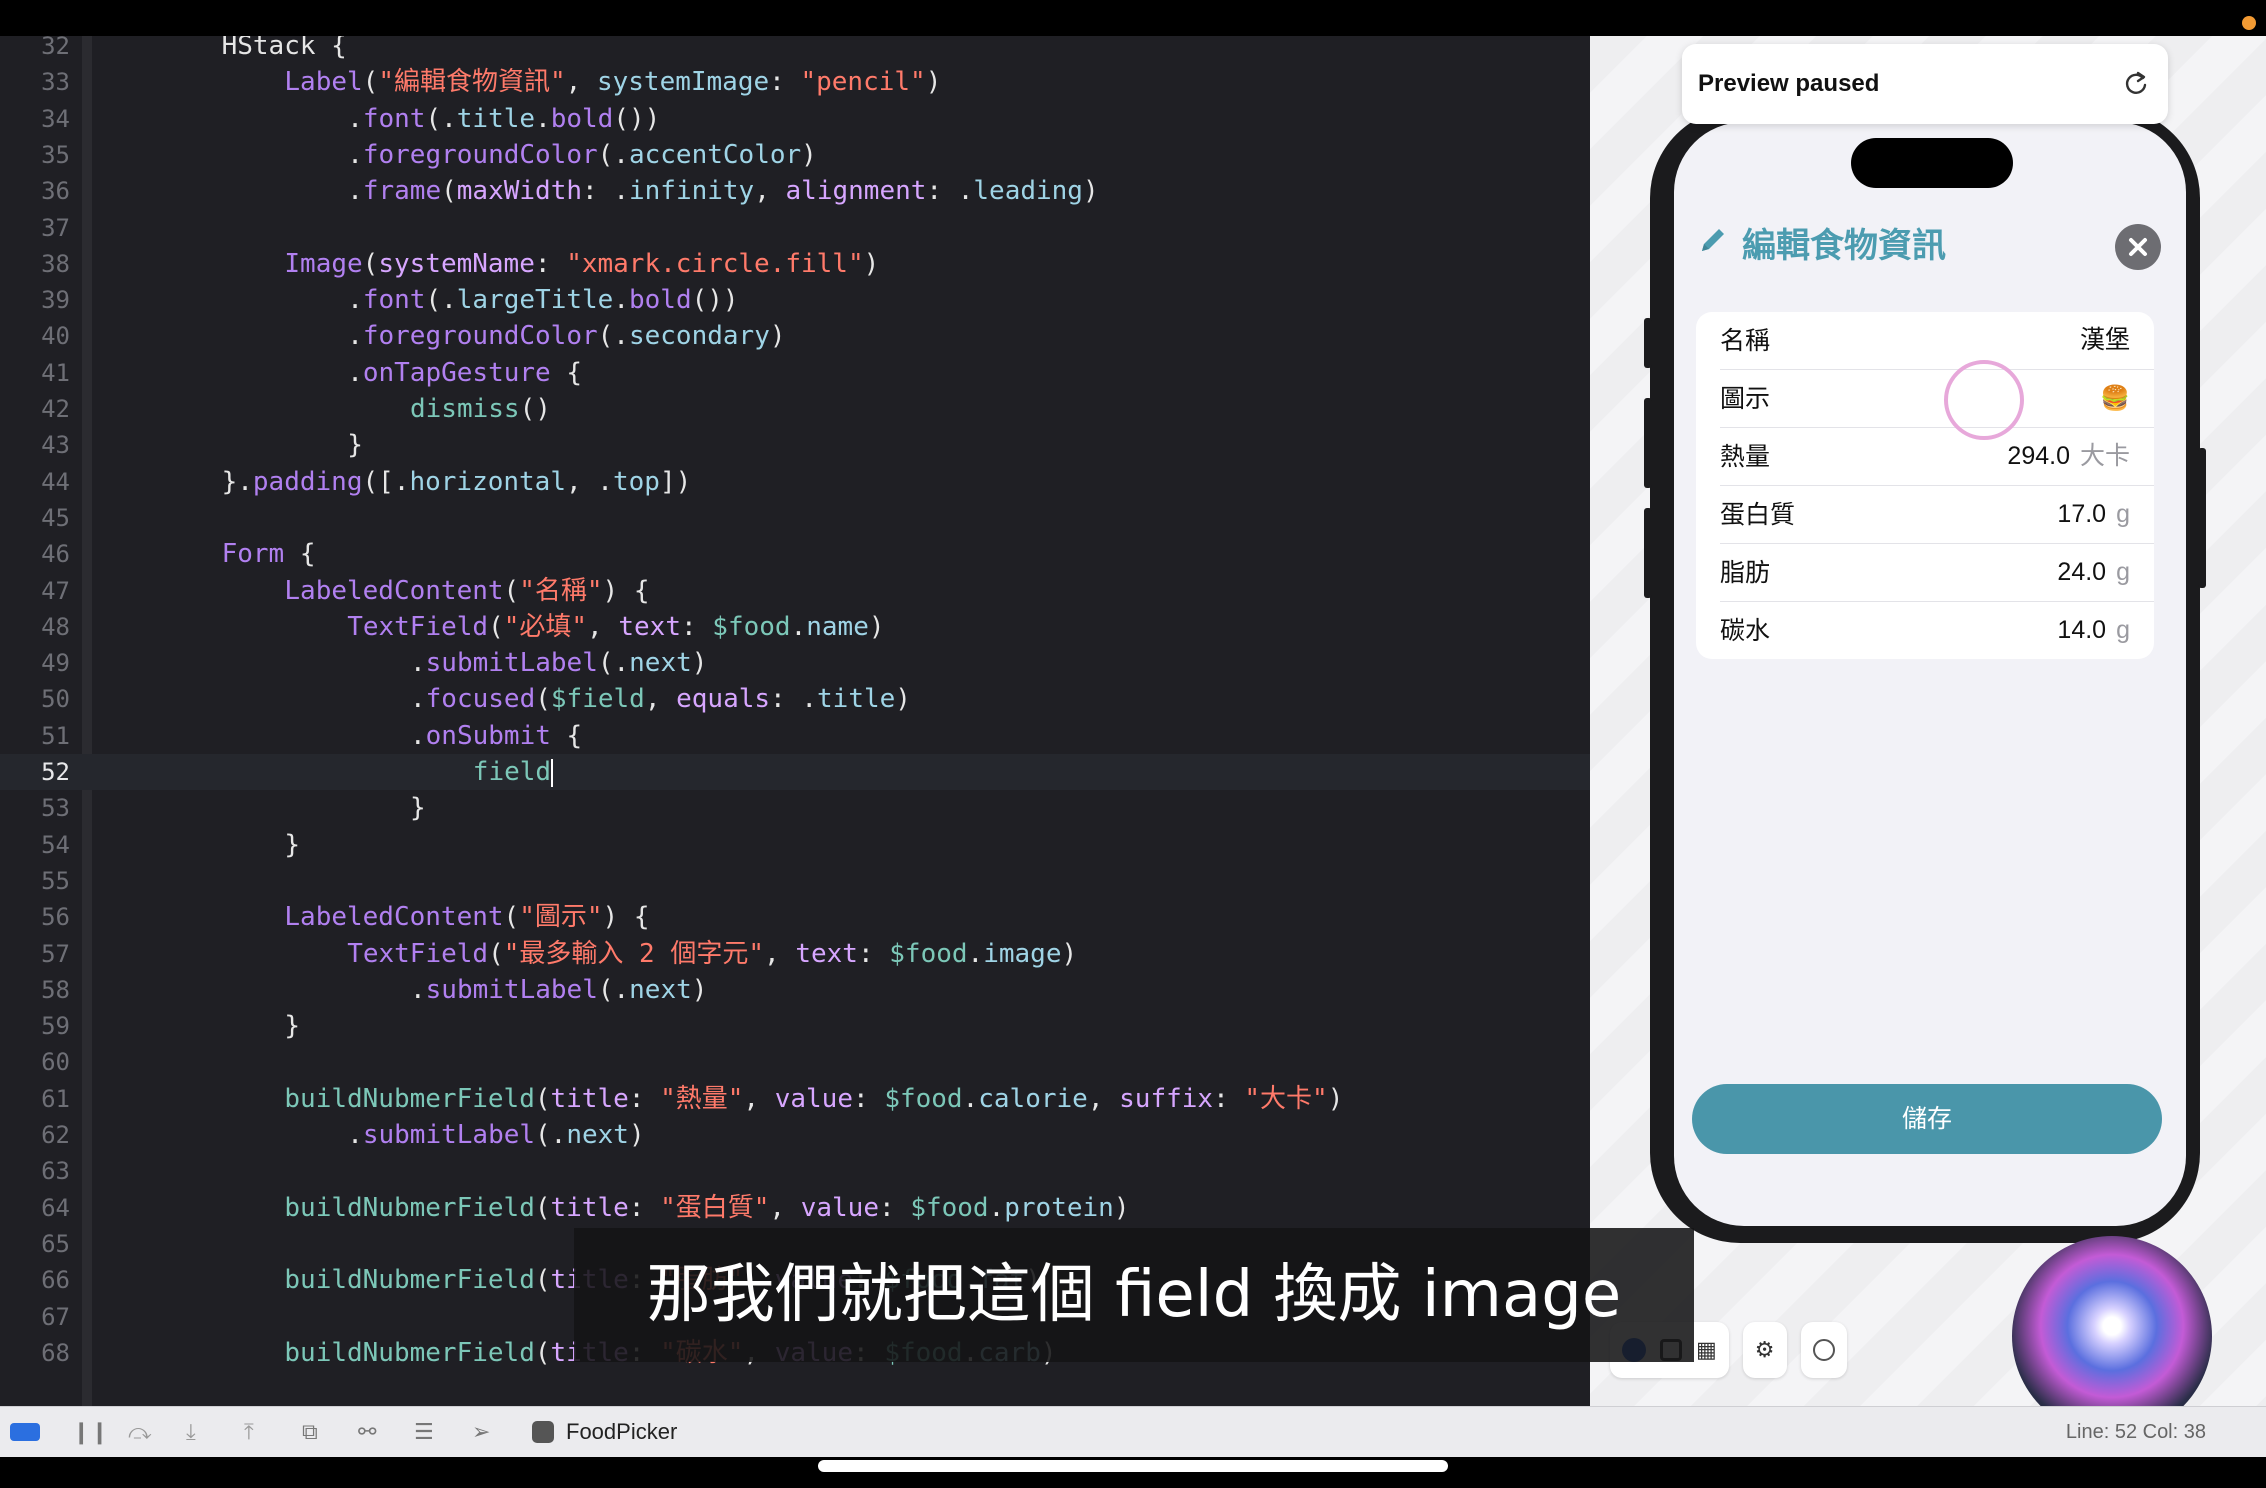 The height and width of the screenshot is (1488, 2266). I want to click on line-number: 34, so click(55, 118).